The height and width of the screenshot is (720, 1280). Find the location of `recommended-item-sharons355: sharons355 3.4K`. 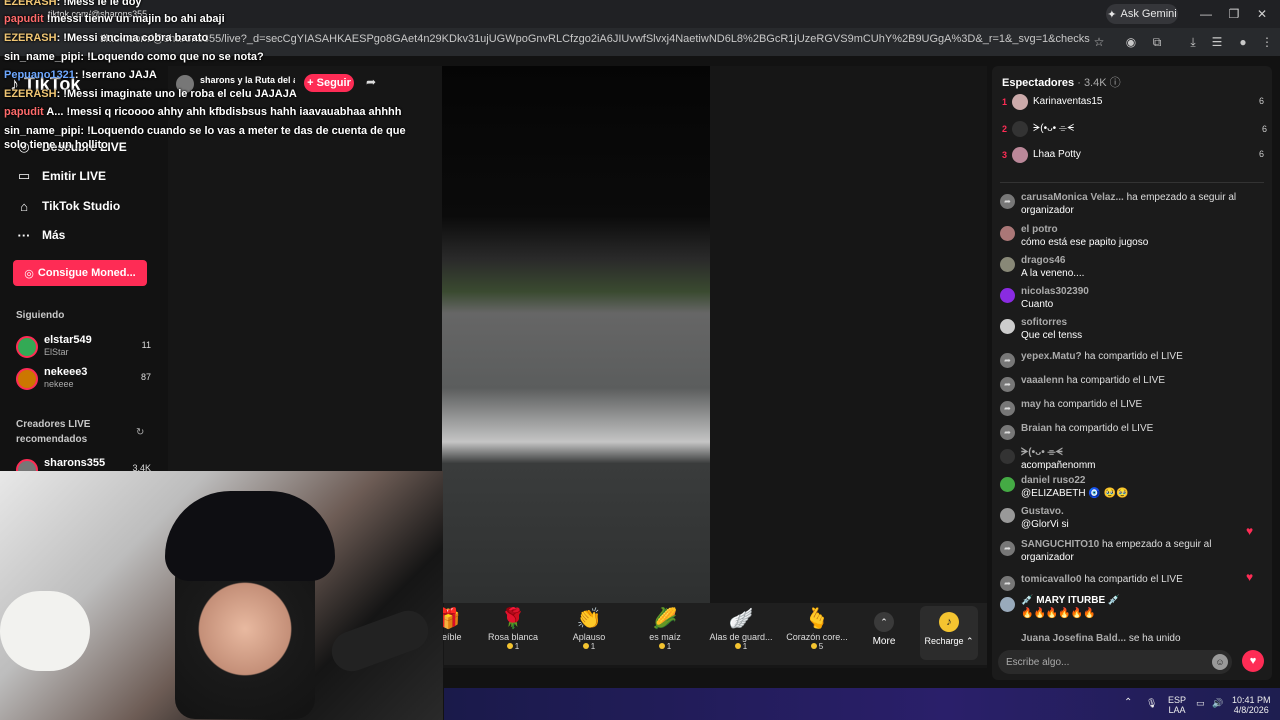

recommended-item-sharons355: sharons355 3.4K is located at coordinates (83, 464).